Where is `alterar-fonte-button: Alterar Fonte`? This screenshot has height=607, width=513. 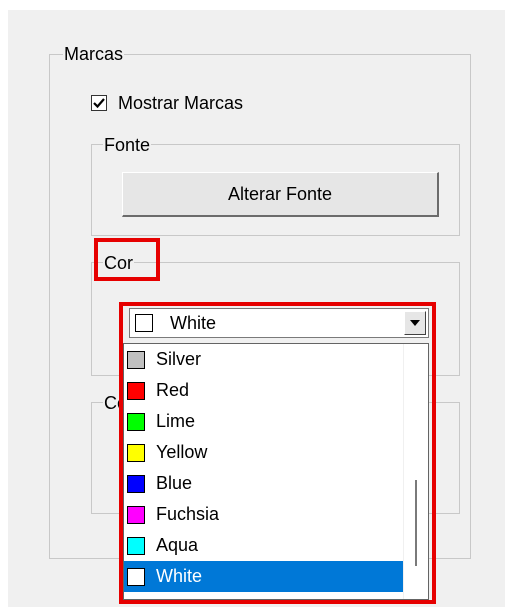
alterar-fonte-button: Alterar Fonte is located at coordinates (280, 194).